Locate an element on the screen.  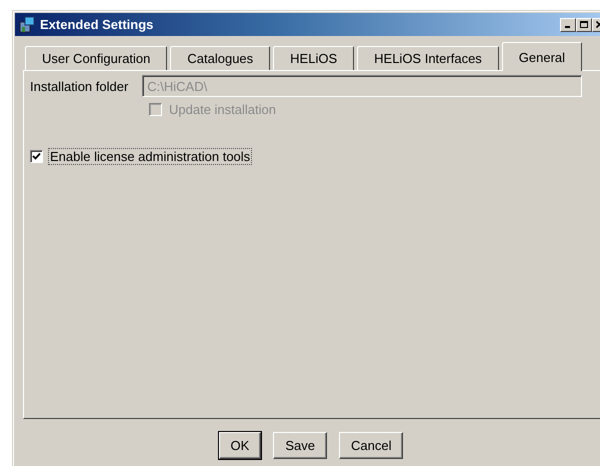
checkbox is located at coordinates (36, 156).